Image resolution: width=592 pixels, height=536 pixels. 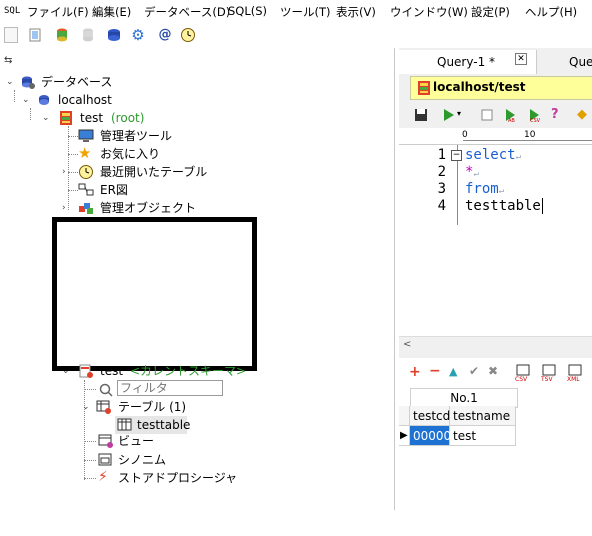 I want to click on tree-label-stored-procedures: ストアドプロシージャ, so click(x=178, y=478).